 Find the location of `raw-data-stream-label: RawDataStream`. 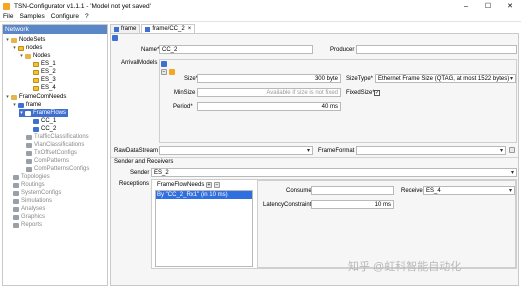

raw-data-stream-label: RawDataStream is located at coordinates (136, 151).